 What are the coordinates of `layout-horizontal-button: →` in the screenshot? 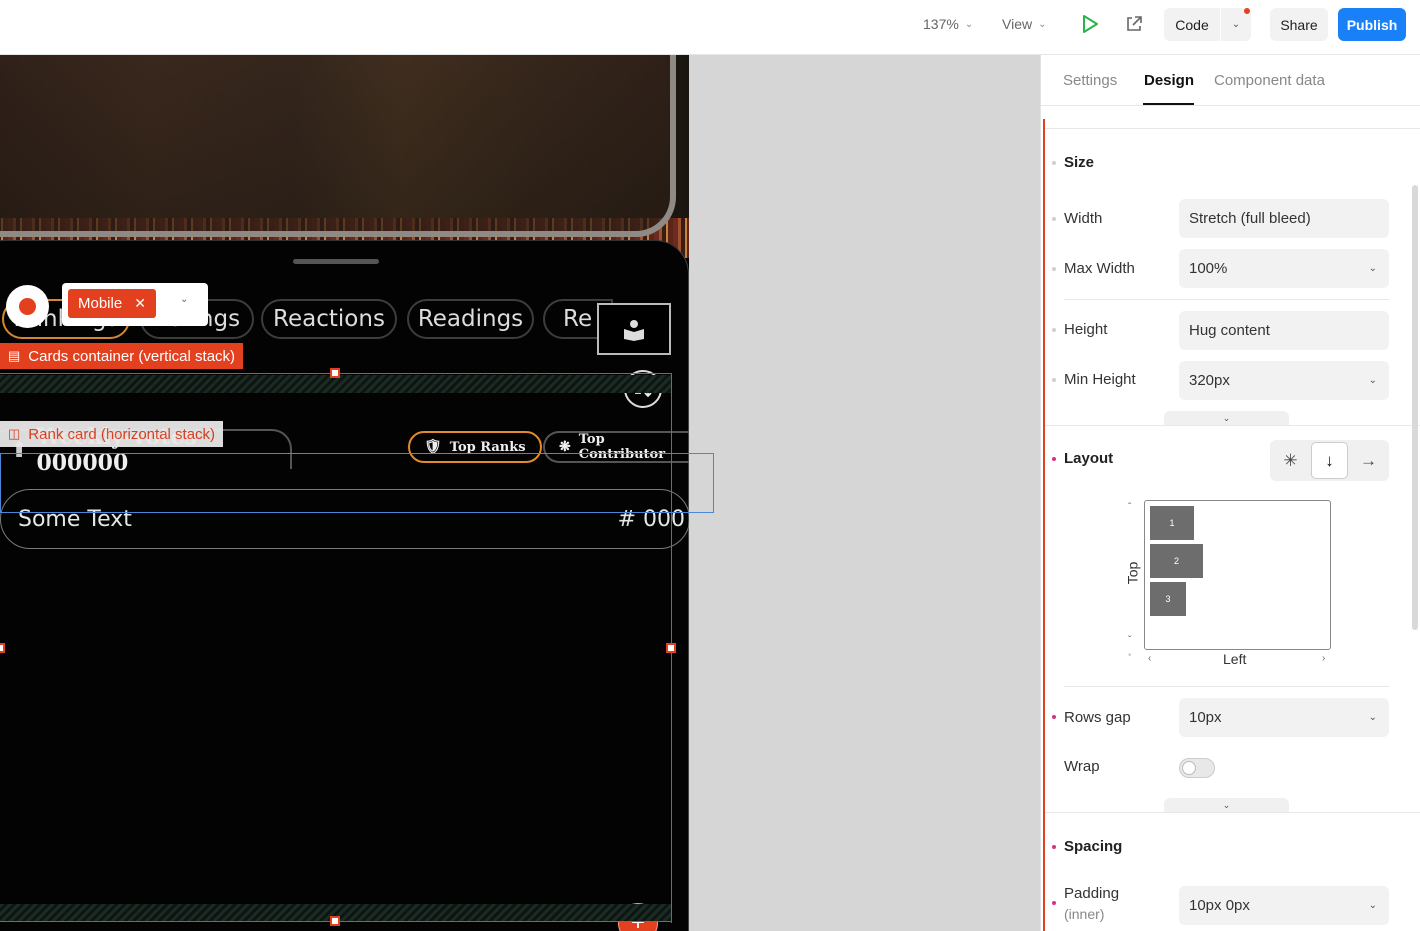 It's located at (1368, 460).